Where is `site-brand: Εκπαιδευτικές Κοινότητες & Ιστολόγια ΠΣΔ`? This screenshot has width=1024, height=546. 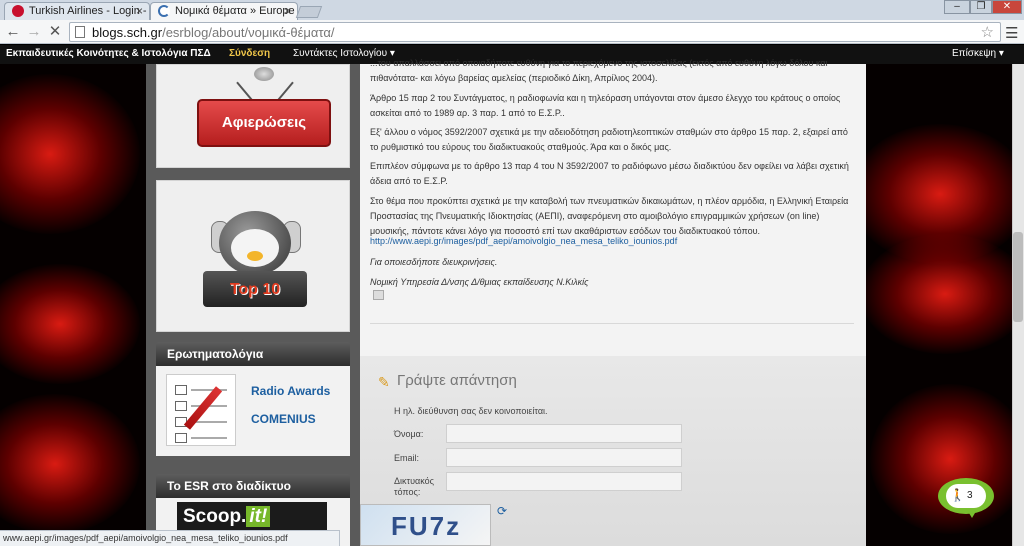 site-brand: Εκπαιδευτικές Κοινότητες & Ιστολόγια ΠΣΔ is located at coordinates (108, 53).